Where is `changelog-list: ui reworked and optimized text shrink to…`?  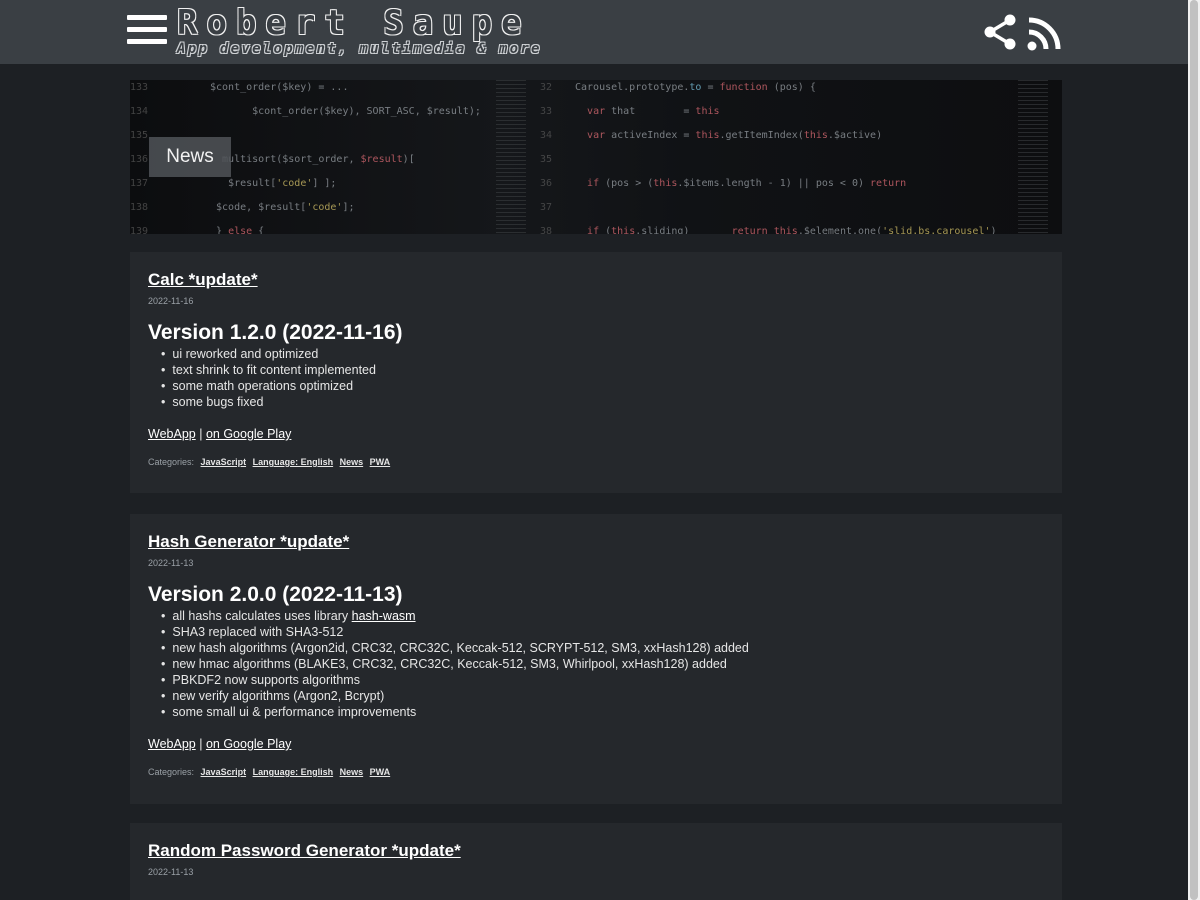
changelog-list: ui reworked and optimized text shrink to… is located at coordinates (596, 378).